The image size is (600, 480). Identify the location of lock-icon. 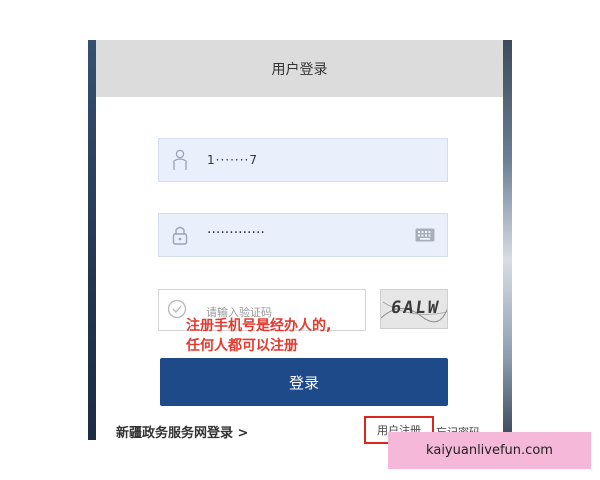
(180, 235).